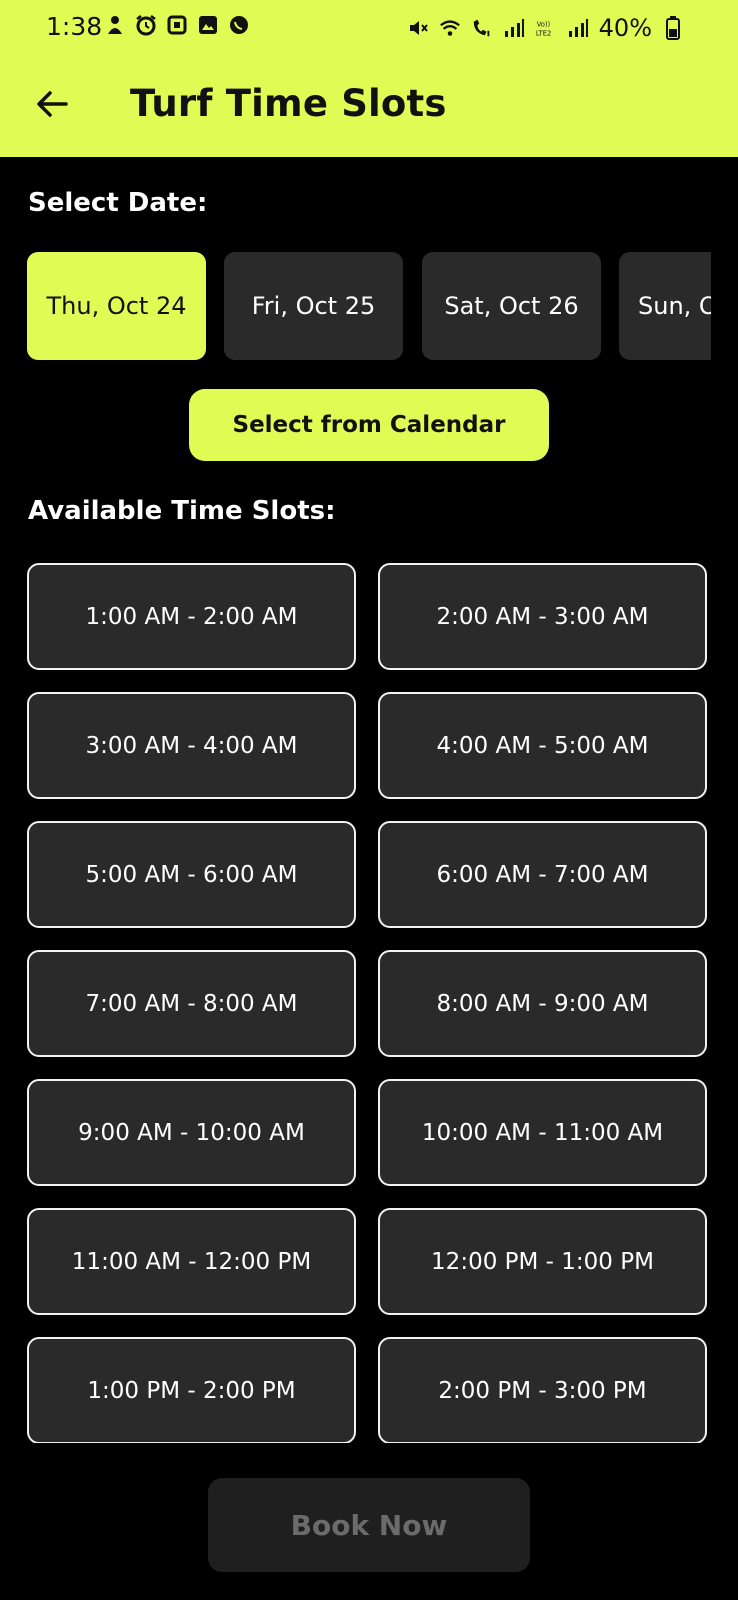  What do you see at coordinates (239, 25) in the screenshot?
I see `whatsapp-icon` at bounding box center [239, 25].